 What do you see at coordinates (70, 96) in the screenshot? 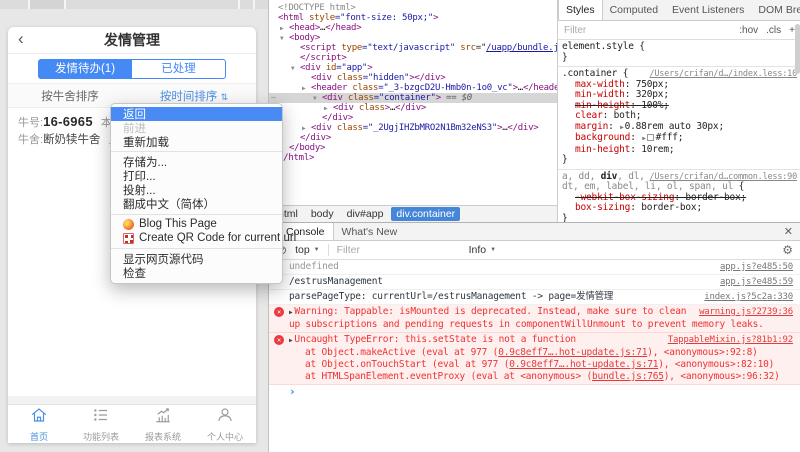
I see `sort-by-barn: 按牛舍排序` at bounding box center [70, 96].